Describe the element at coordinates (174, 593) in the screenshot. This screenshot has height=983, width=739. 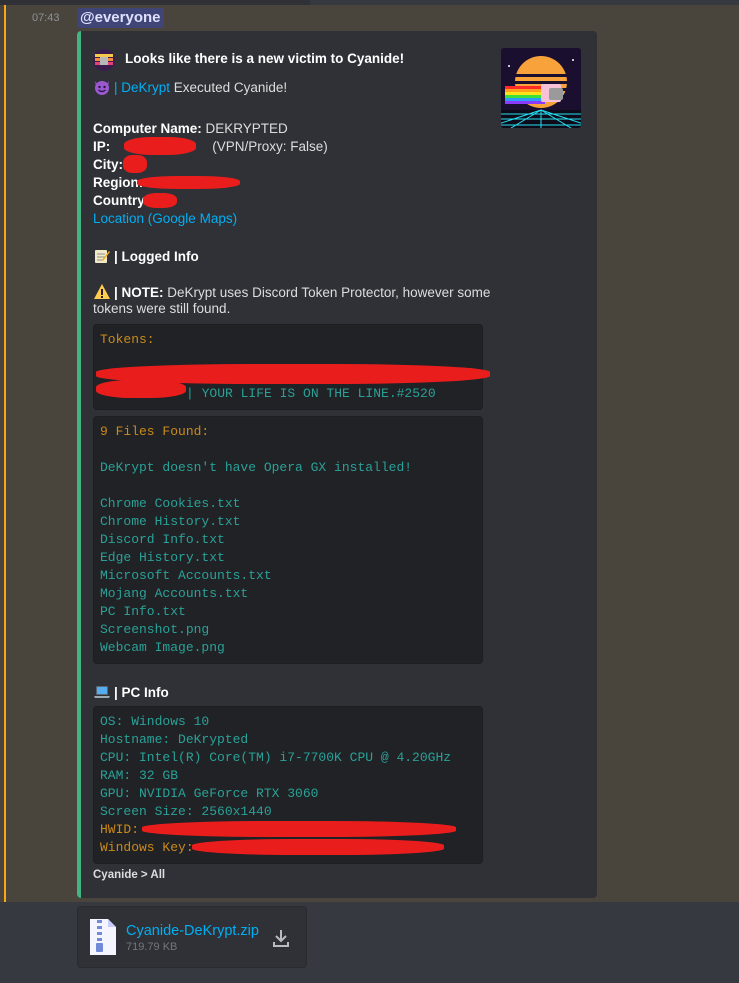
I see `file-item: Mojang Accounts.txt` at that location.